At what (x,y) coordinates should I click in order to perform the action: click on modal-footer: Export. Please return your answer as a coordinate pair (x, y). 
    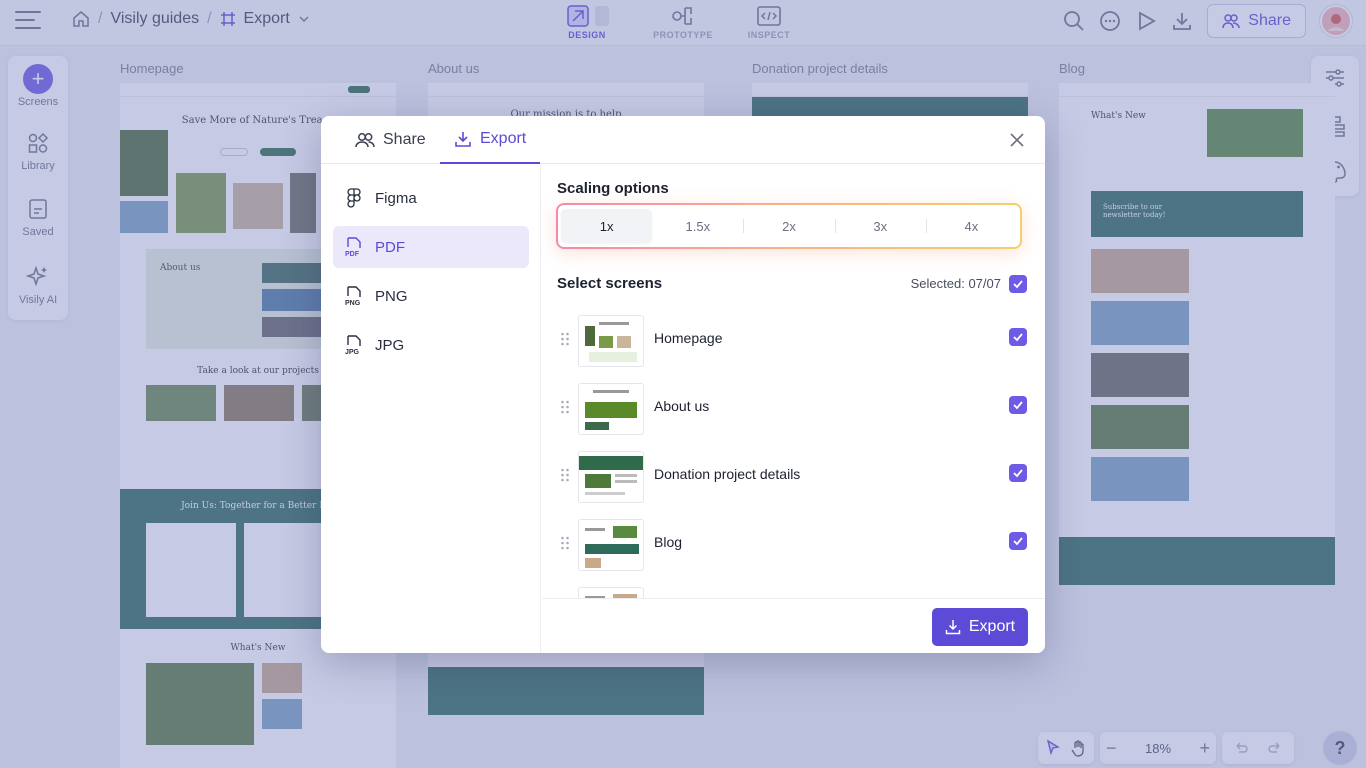
    Looking at the image, I should click on (793, 625).